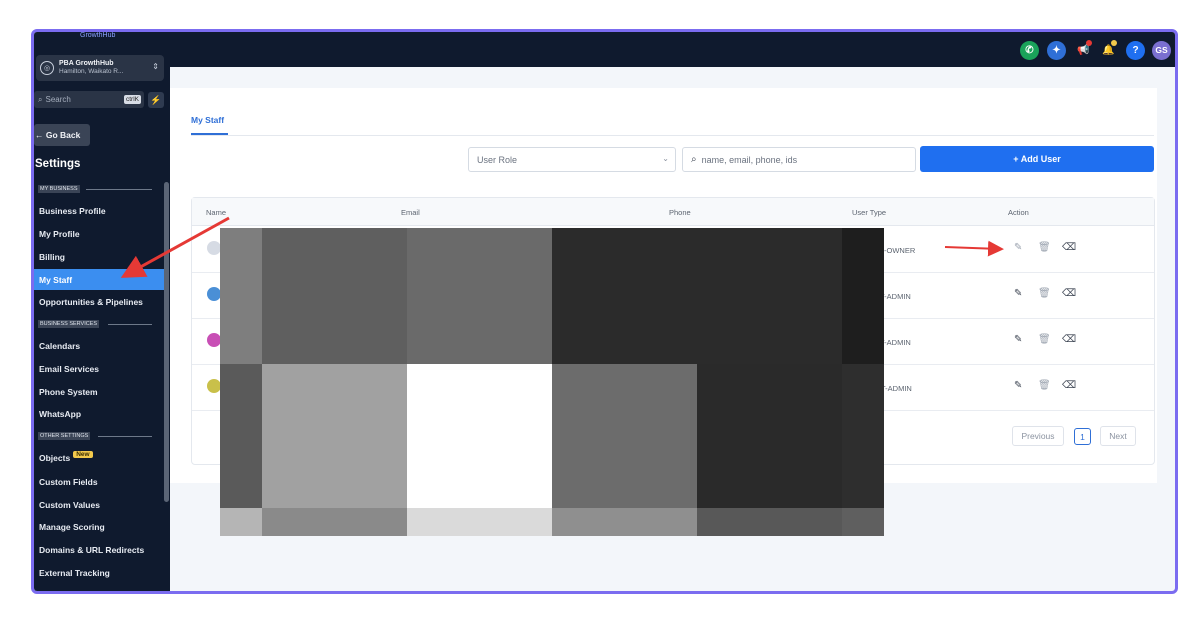 The width and height of the screenshot is (1200, 629). What do you see at coordinates (672, 49) in the screenshot?
I see `top-bar: ✆ ✦ 📢 🔔 ? GS` at bounding box center [672, 49].